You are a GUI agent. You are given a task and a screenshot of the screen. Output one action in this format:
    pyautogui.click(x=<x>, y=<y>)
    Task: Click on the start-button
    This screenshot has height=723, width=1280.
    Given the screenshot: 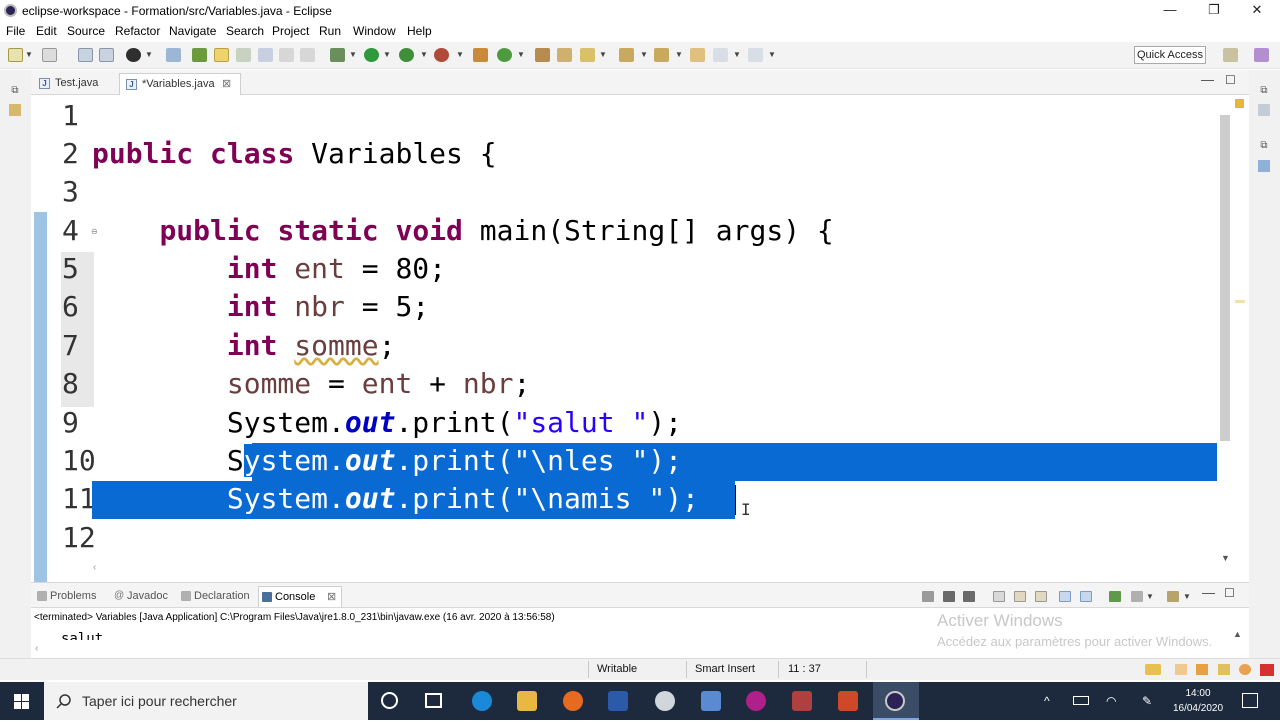 What is the action you would take?
    pyautogui.click(x=22, y=701)
    